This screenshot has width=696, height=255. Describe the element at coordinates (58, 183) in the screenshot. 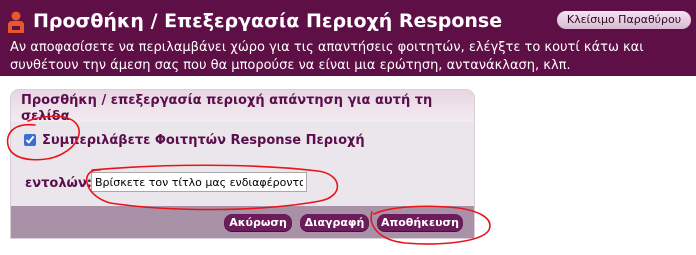

I see `instructions-label: εντολών:` at that location.